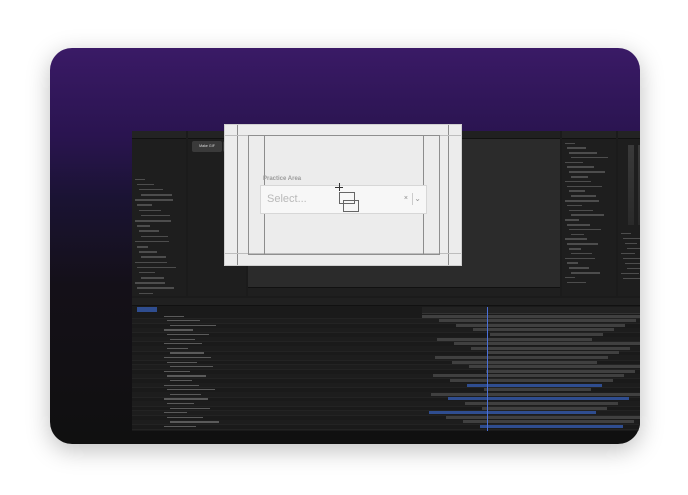 This screenshot has width=688, height=495. I want to click on select-dropdown: Select... × ⌄, so click(343, 198).